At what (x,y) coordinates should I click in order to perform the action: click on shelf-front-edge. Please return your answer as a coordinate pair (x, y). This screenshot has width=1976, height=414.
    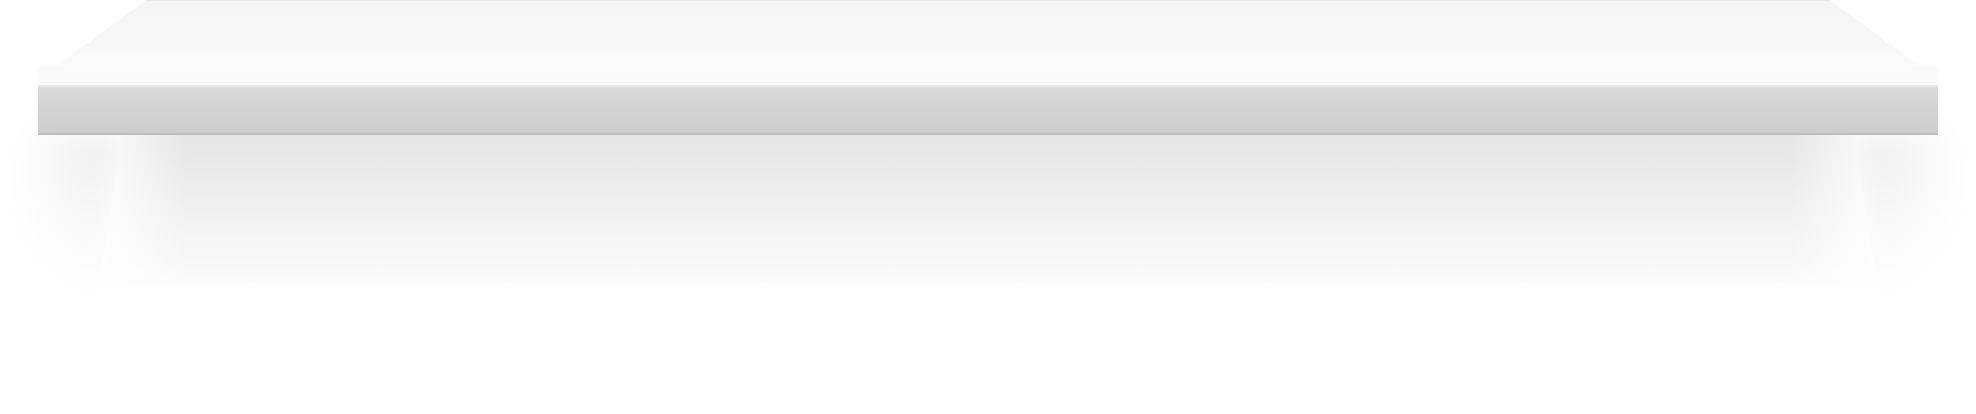
    Looking at the image, I should click on (988, 110).